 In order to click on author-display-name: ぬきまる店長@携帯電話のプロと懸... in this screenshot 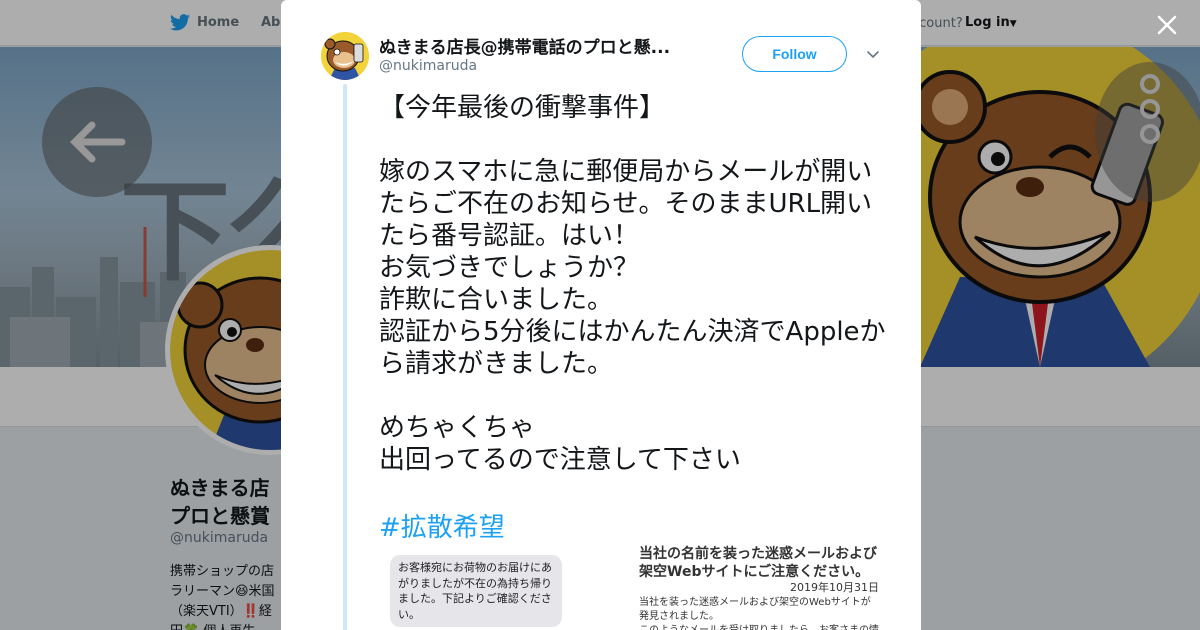, I will do `click(534, 45)`.